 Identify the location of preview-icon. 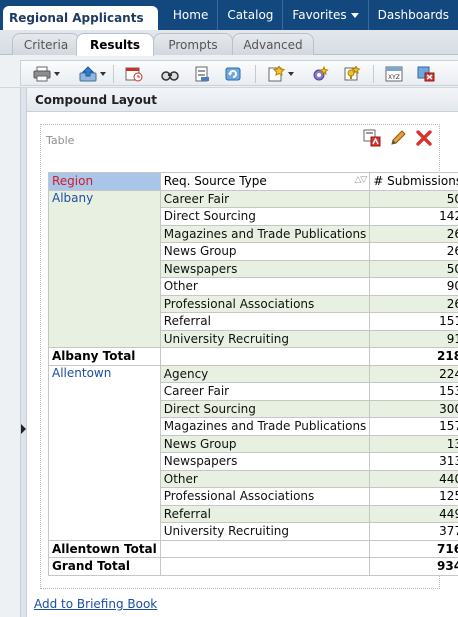
(170, 76).